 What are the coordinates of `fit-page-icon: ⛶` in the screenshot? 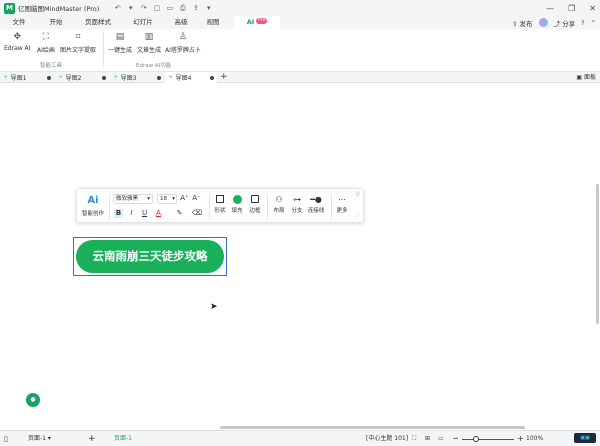 It's located at (414, 438).